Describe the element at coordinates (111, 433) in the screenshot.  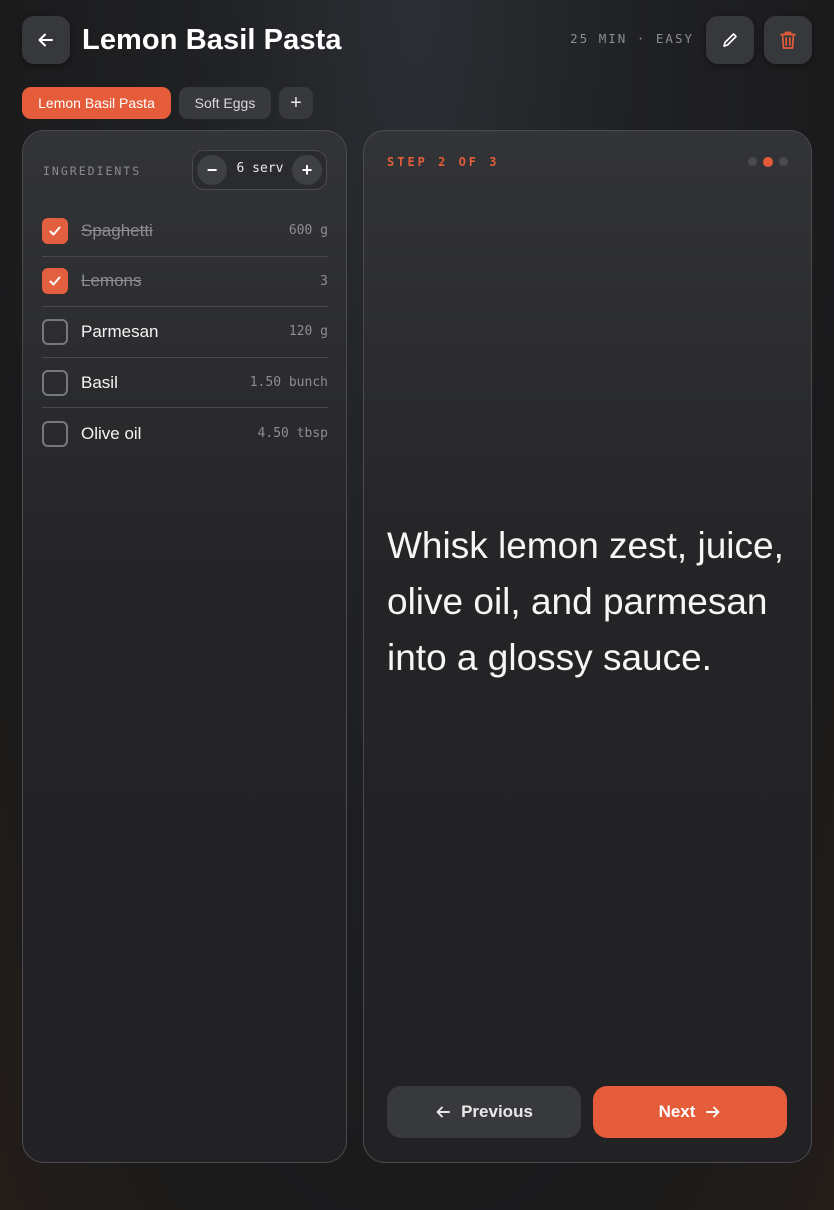
I see `ingredient-name: Olive oil` at that location.